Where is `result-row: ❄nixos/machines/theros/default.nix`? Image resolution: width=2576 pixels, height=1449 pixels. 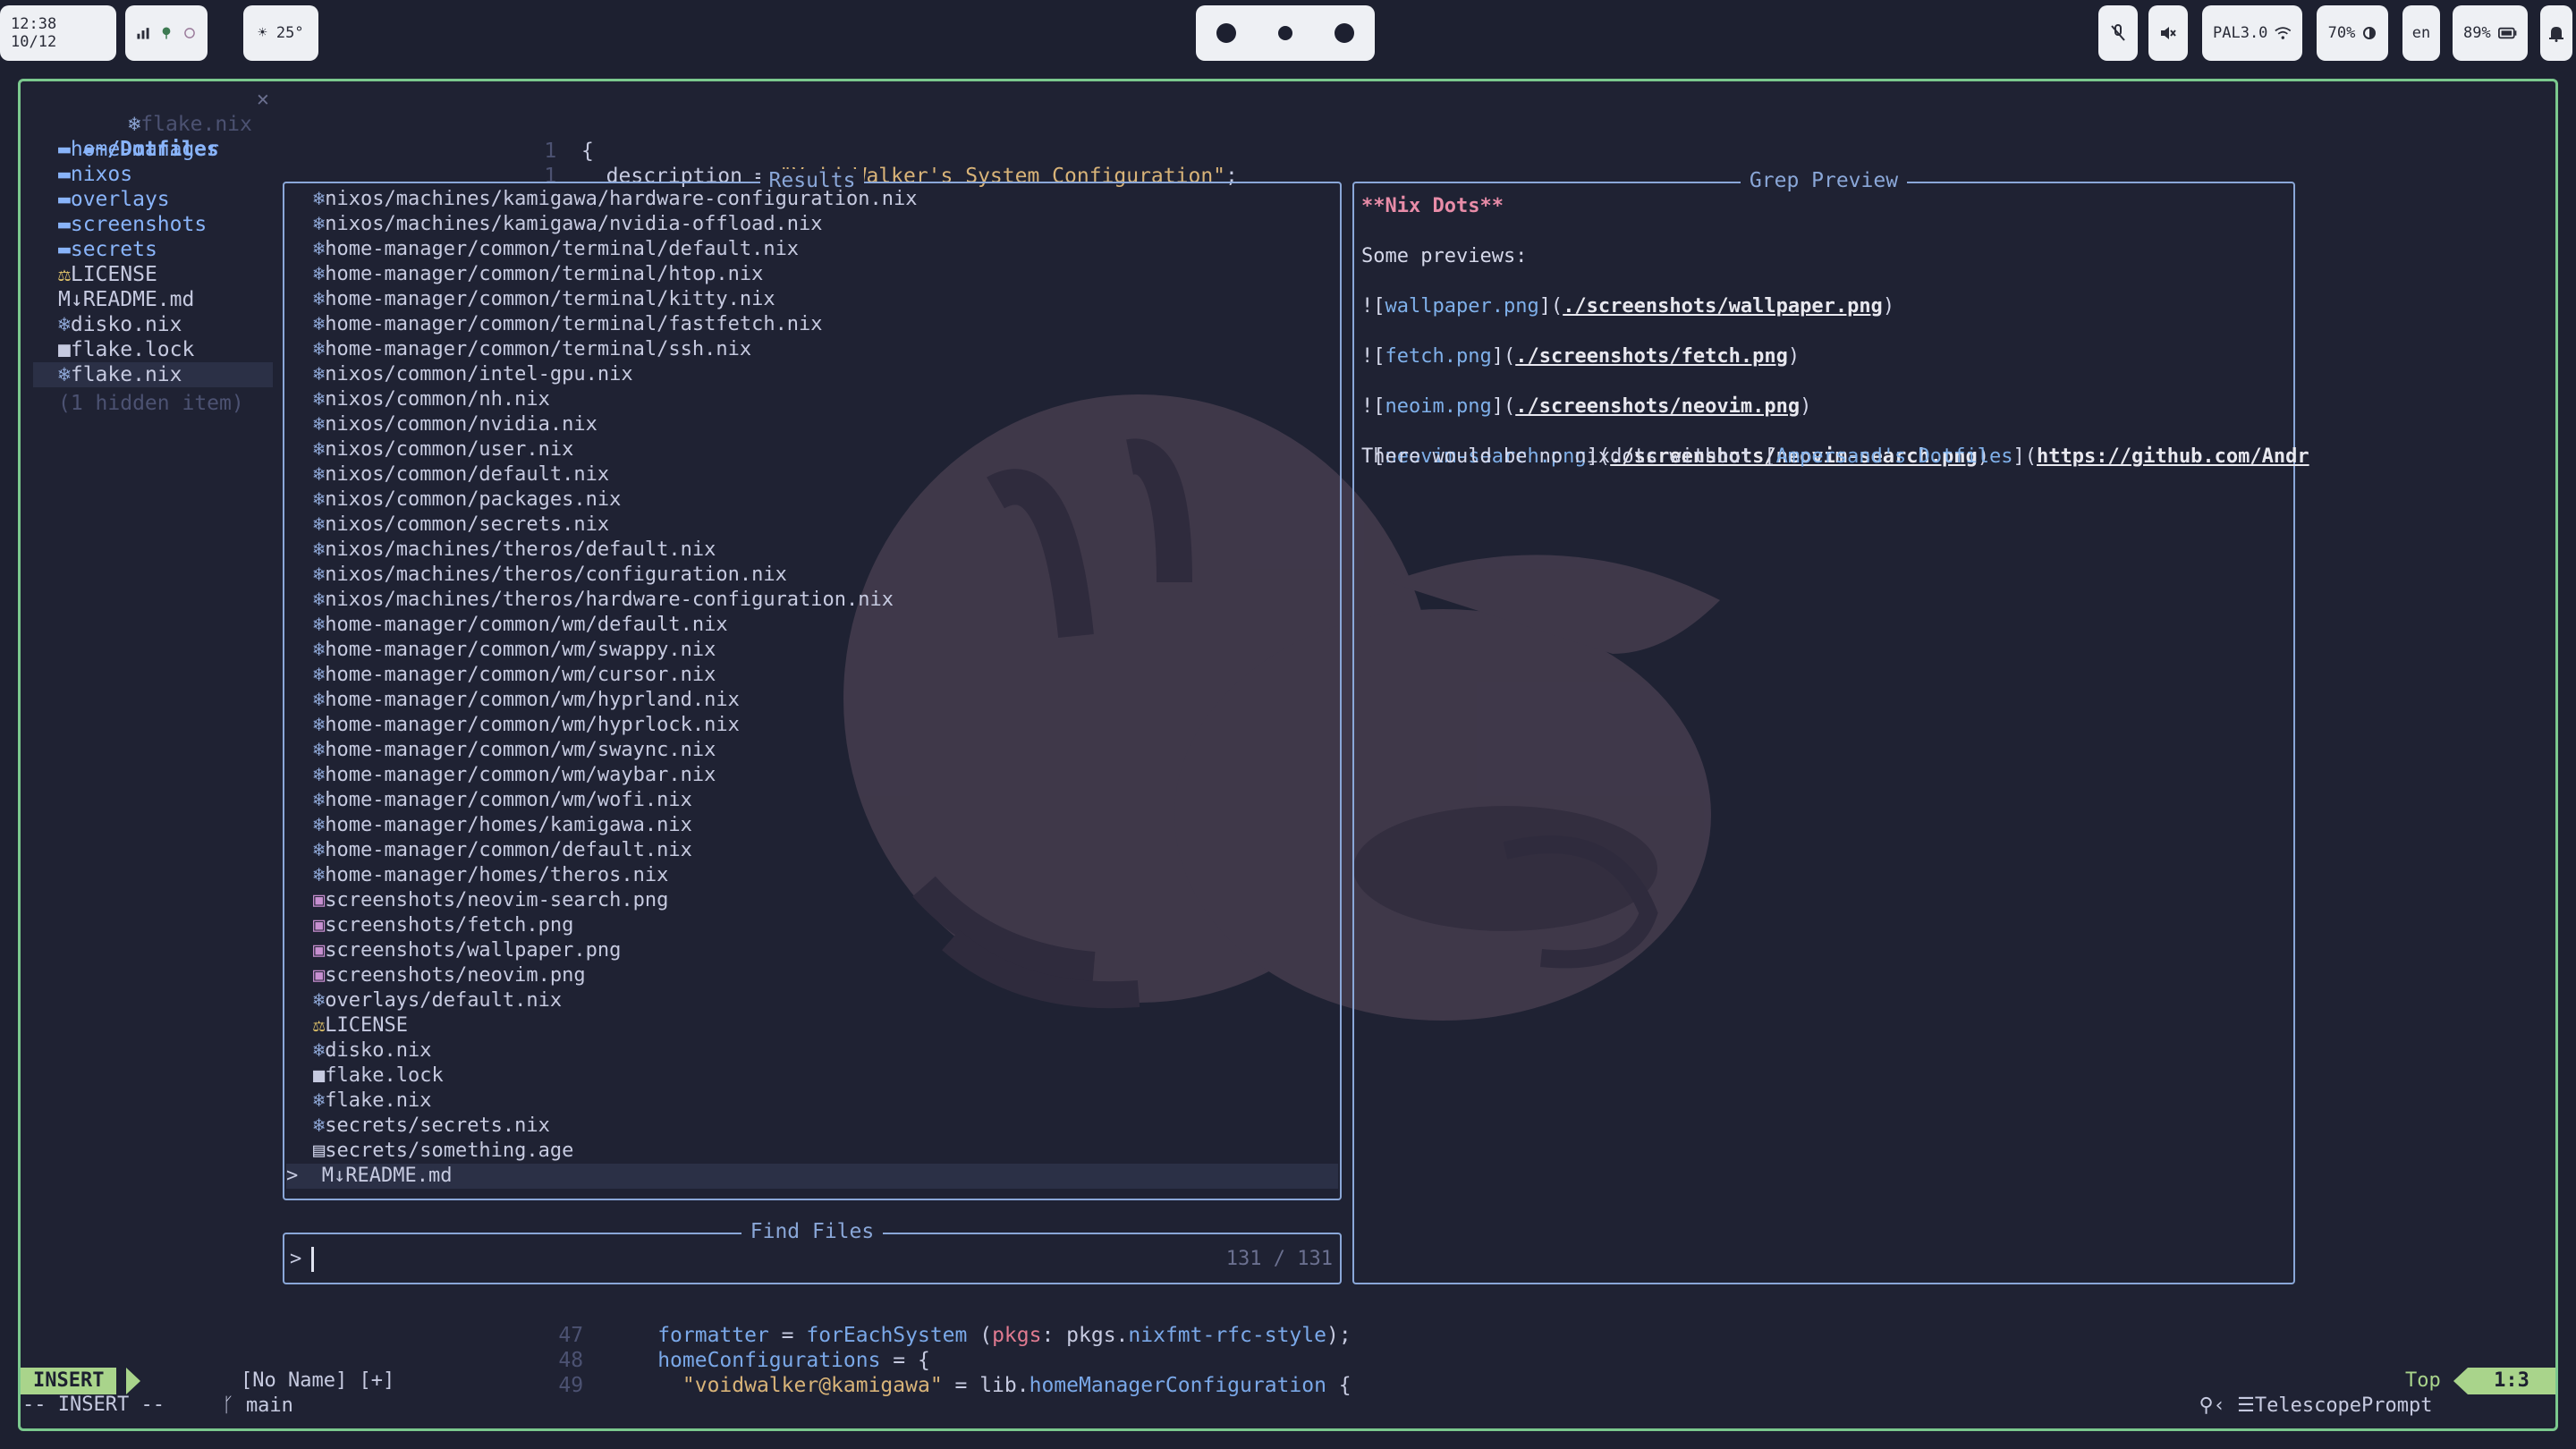 result-row: ❄nixos/machines/theros/default.nix is located at coordinates (514, 550).